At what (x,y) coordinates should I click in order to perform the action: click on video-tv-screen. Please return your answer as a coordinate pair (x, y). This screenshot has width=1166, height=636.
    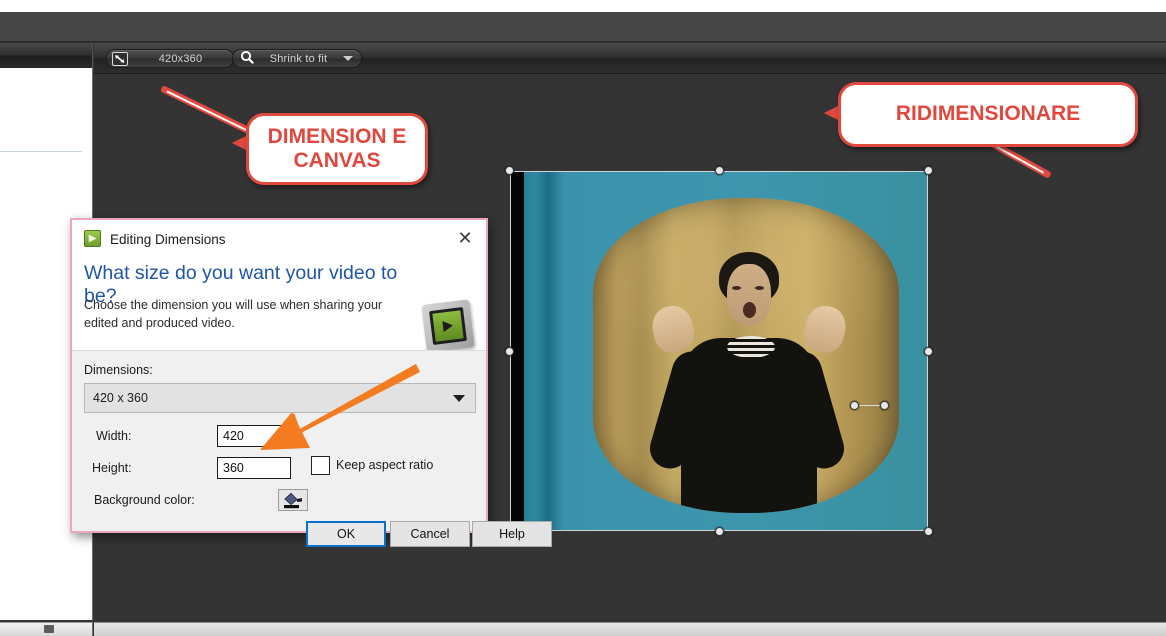
    Looking at the image, I should click on (746, 355).